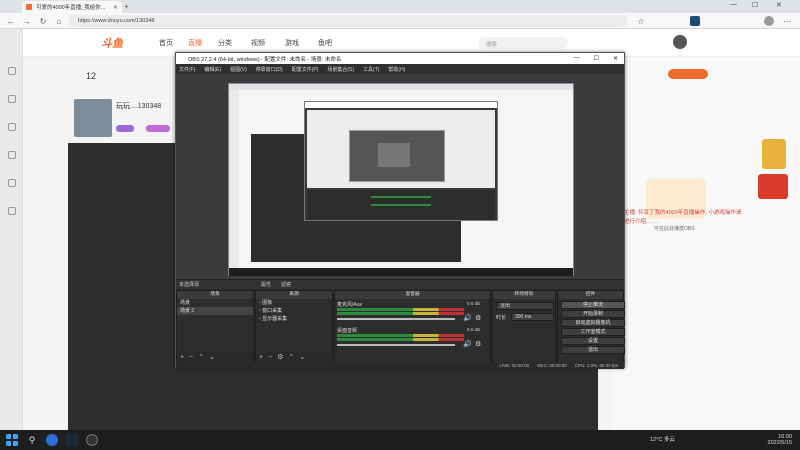  I want to click on source-item: ▫ 显示器采集, so click(294, 319).